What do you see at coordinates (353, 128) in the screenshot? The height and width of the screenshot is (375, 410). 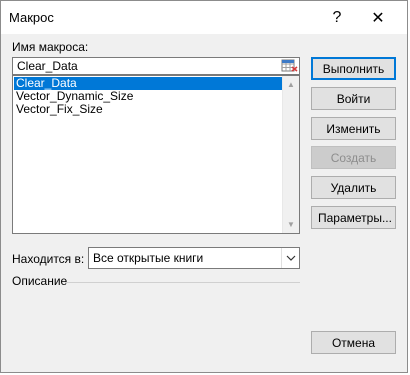 I see `edit-button: Изменить` at bounding box center [353, 128].